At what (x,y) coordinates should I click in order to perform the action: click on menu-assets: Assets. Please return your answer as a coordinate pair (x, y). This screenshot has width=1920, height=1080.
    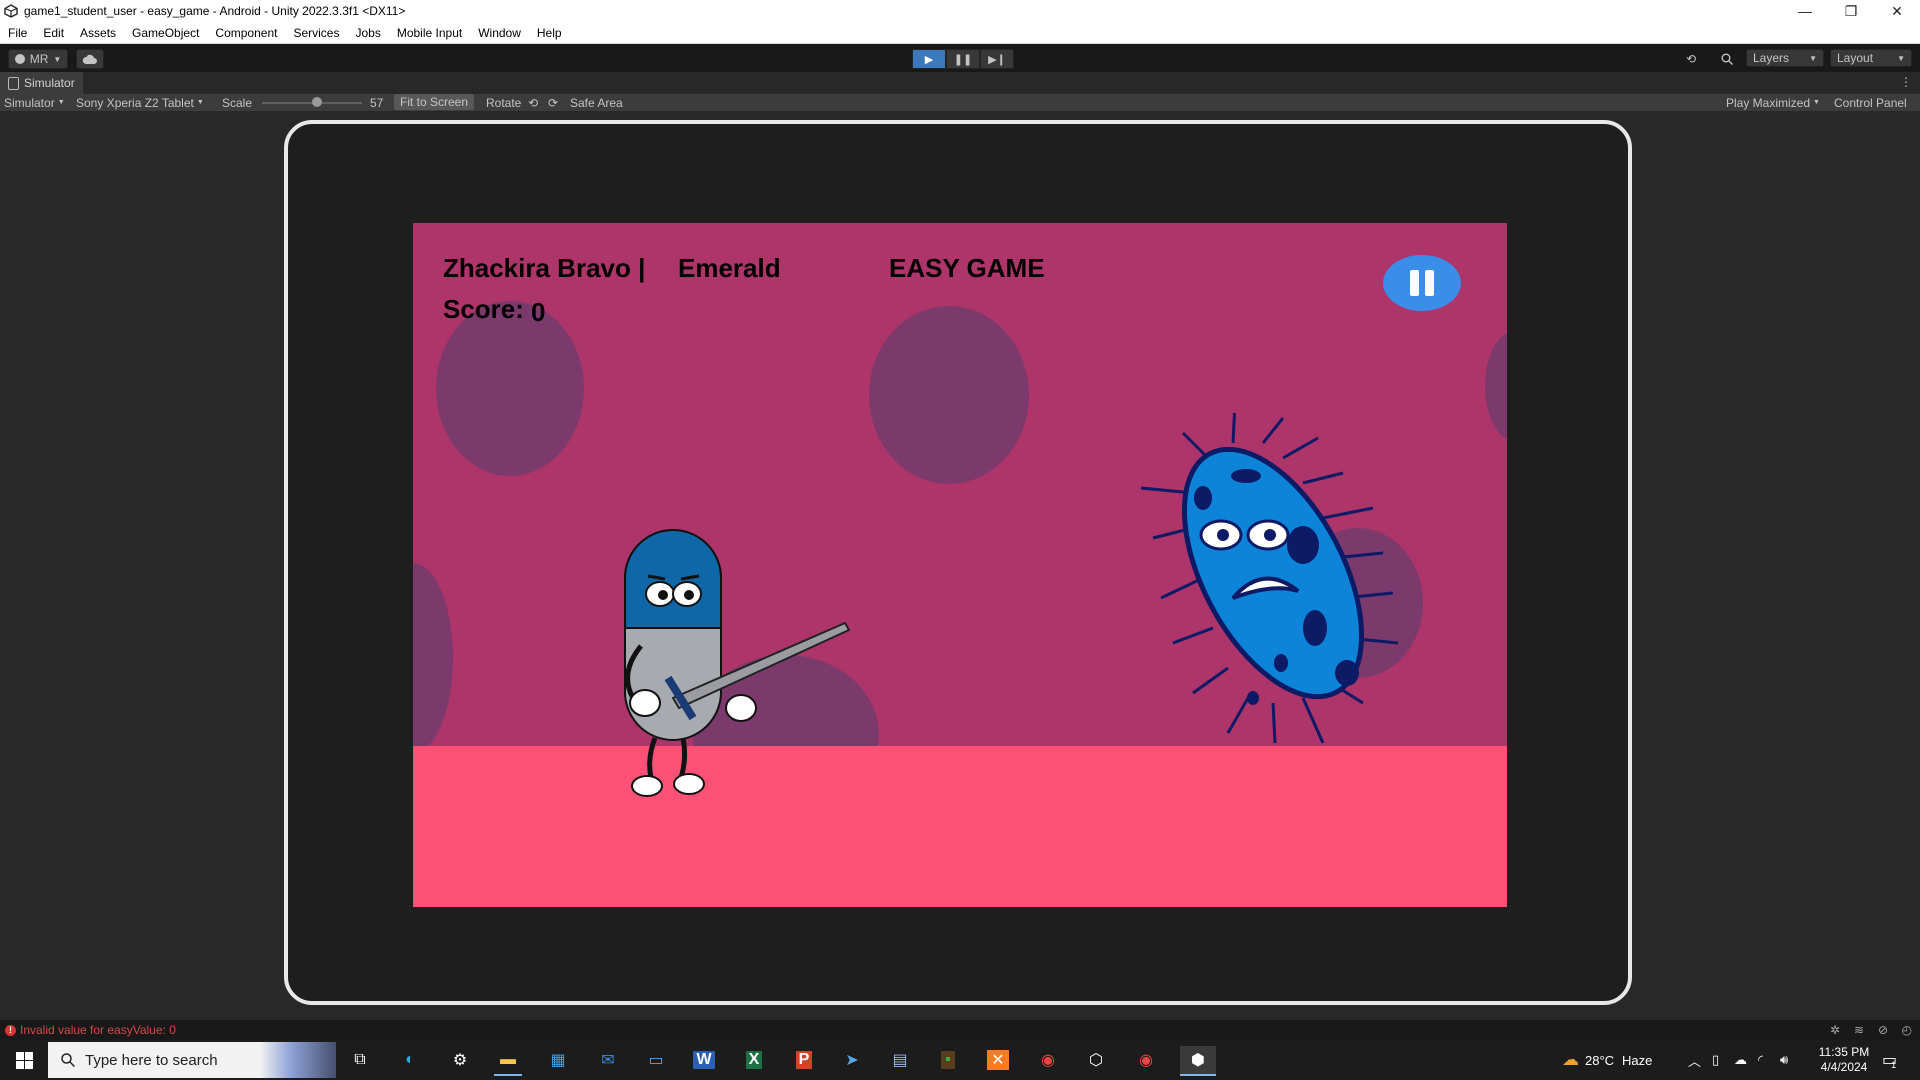
    Looking at the image, I should click on (98, 33).